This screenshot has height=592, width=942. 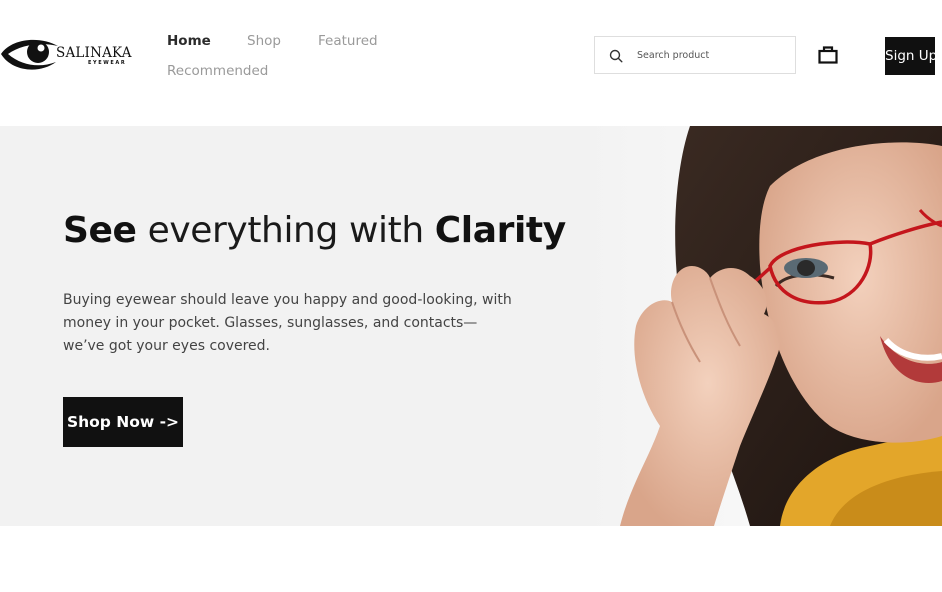 I want to click on search-input, so click(x=712, y=55).